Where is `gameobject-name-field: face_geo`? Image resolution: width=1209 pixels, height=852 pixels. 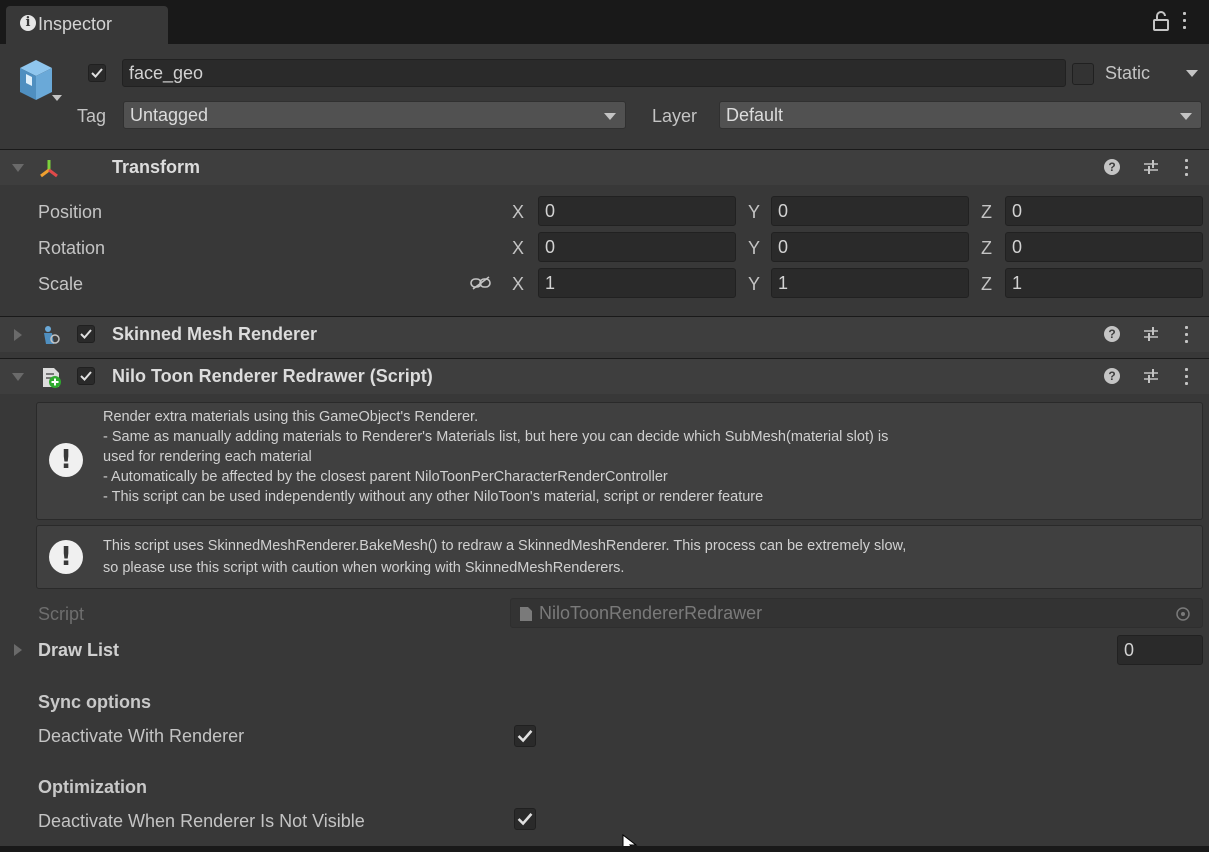 gameobject-name-field: face_geo is located at coordinates (594, 73).